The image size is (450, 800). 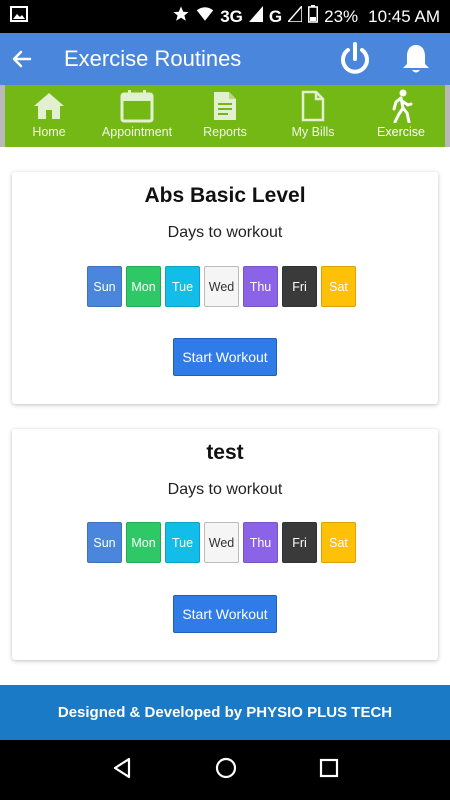 I want to click on tab-home: Home, so click(x=49, y=116).